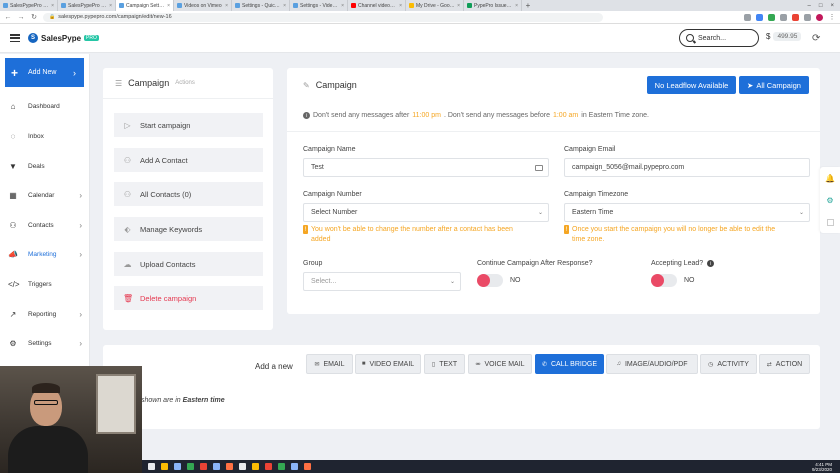  Describe the element at coordinates (819, 17) in the screenshot. I see `profile-avatar-icon` at that location.